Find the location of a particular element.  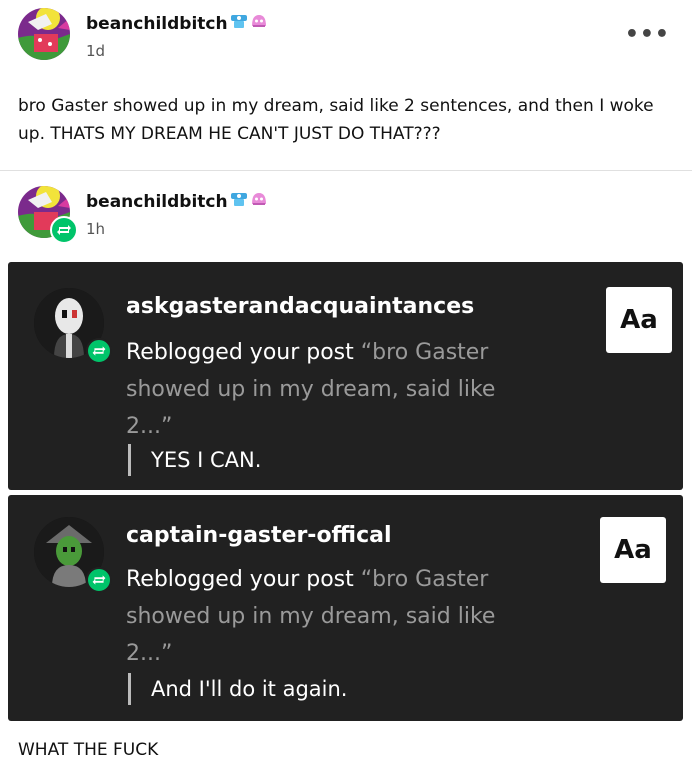

post-timestamp: 1h is located at coordinates (95, 229).